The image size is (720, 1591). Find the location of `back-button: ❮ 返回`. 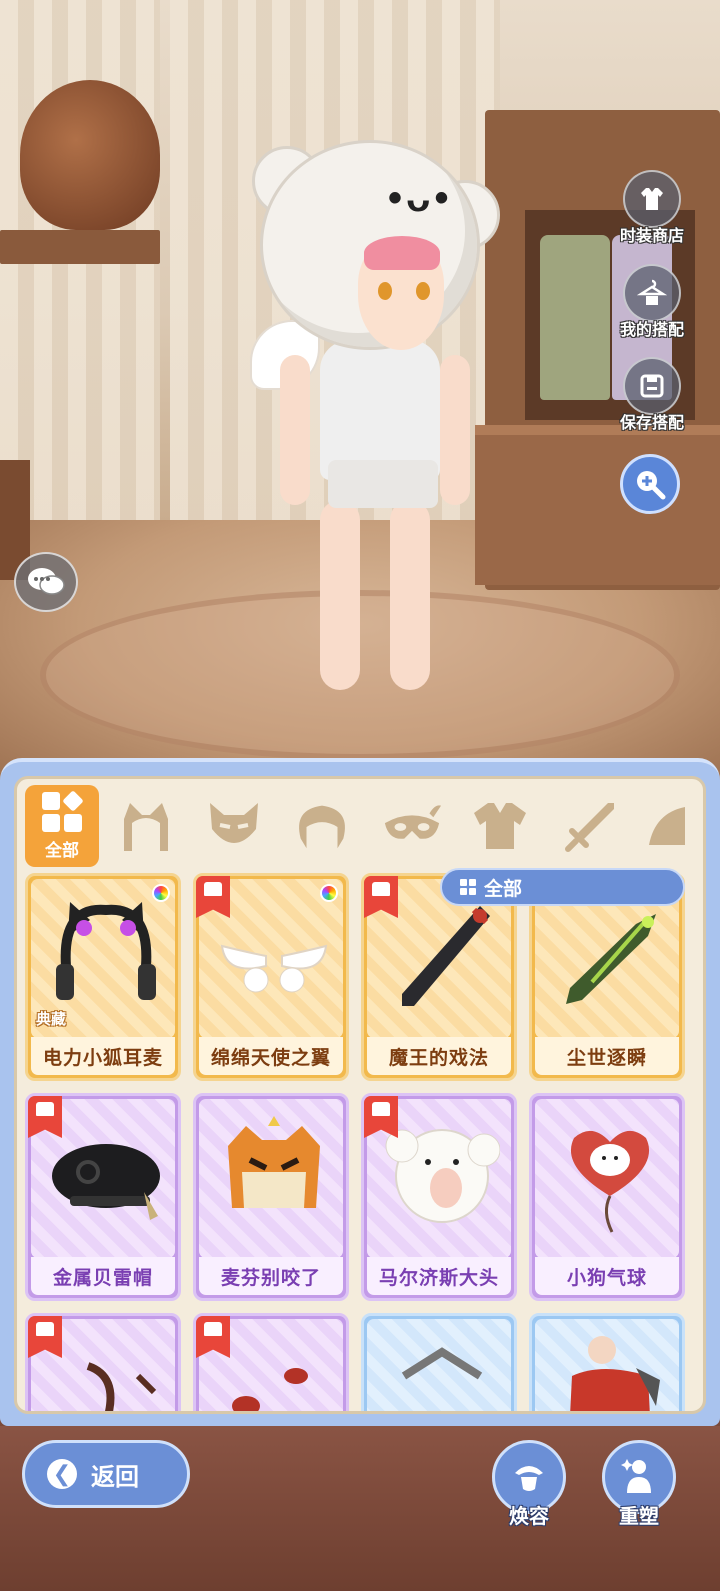

back-button: ❮ 返回 is located at coordinates (106, 1474).